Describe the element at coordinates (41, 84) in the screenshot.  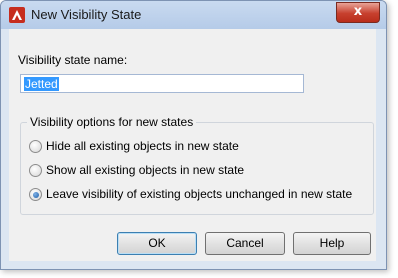
I see `name-input-value: Jetted` at that location.